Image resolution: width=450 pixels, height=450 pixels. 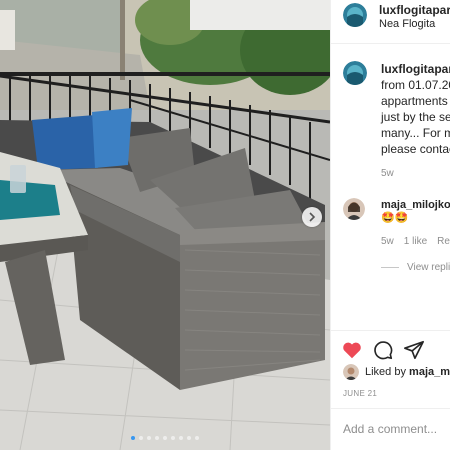 I want to click on comment-username: maja_milojkovic, so click(x=415, y=205).